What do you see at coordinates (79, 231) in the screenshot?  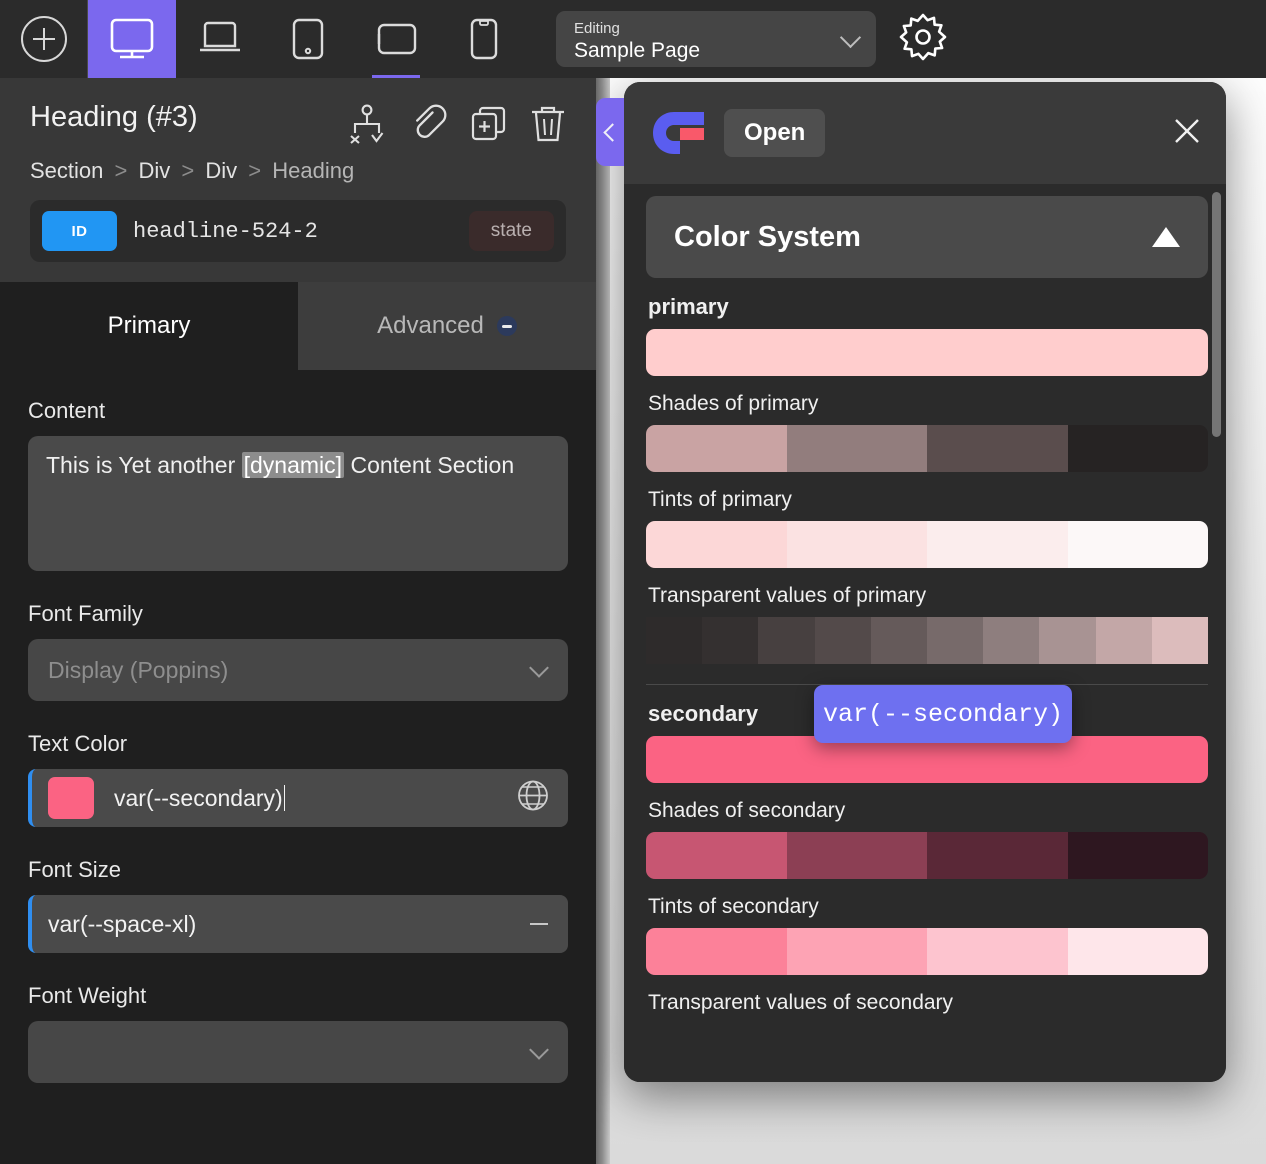 I see `id-badge: ID` at bounding box center [79, 231].